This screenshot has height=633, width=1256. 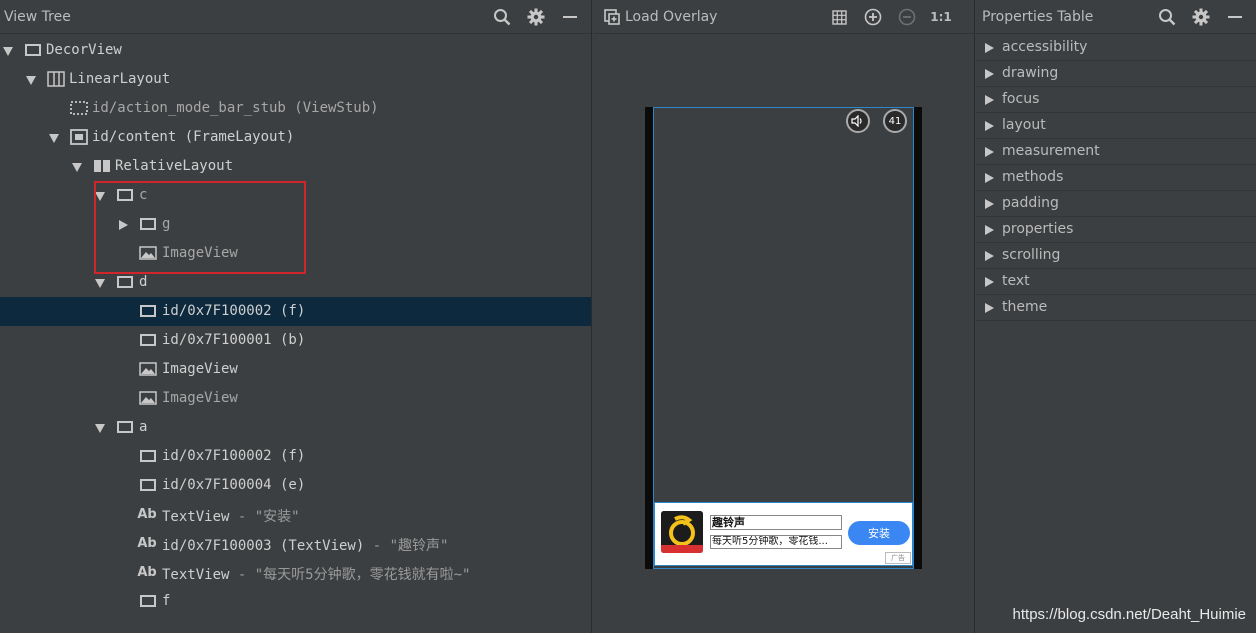 What do you see at coordinates (174, 166) in the screenshot?
I see `tree-node-label: RelativeLayout` at bounding box center [174, 166].